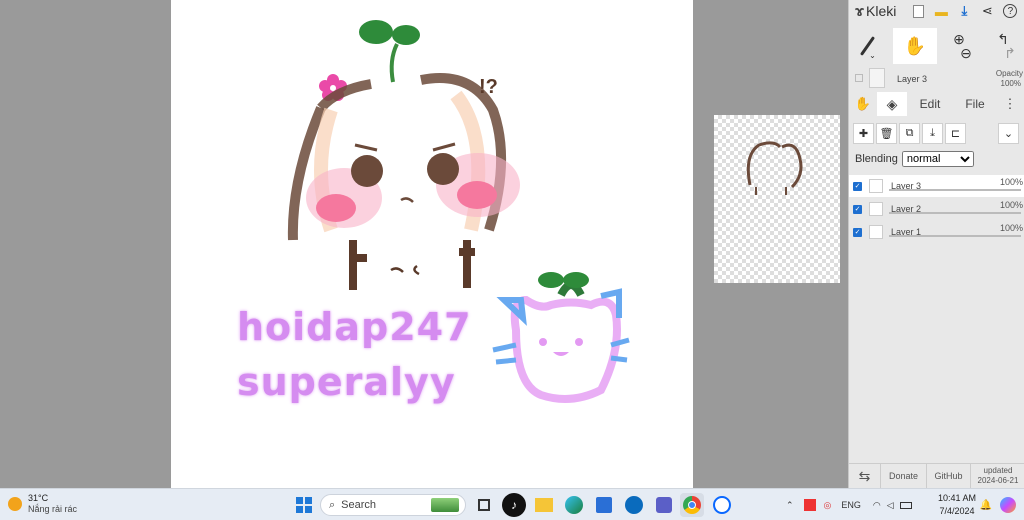 This screenshot has height=520, width=1024. I want to click on tab-layers: ◈, so click(892, 104).